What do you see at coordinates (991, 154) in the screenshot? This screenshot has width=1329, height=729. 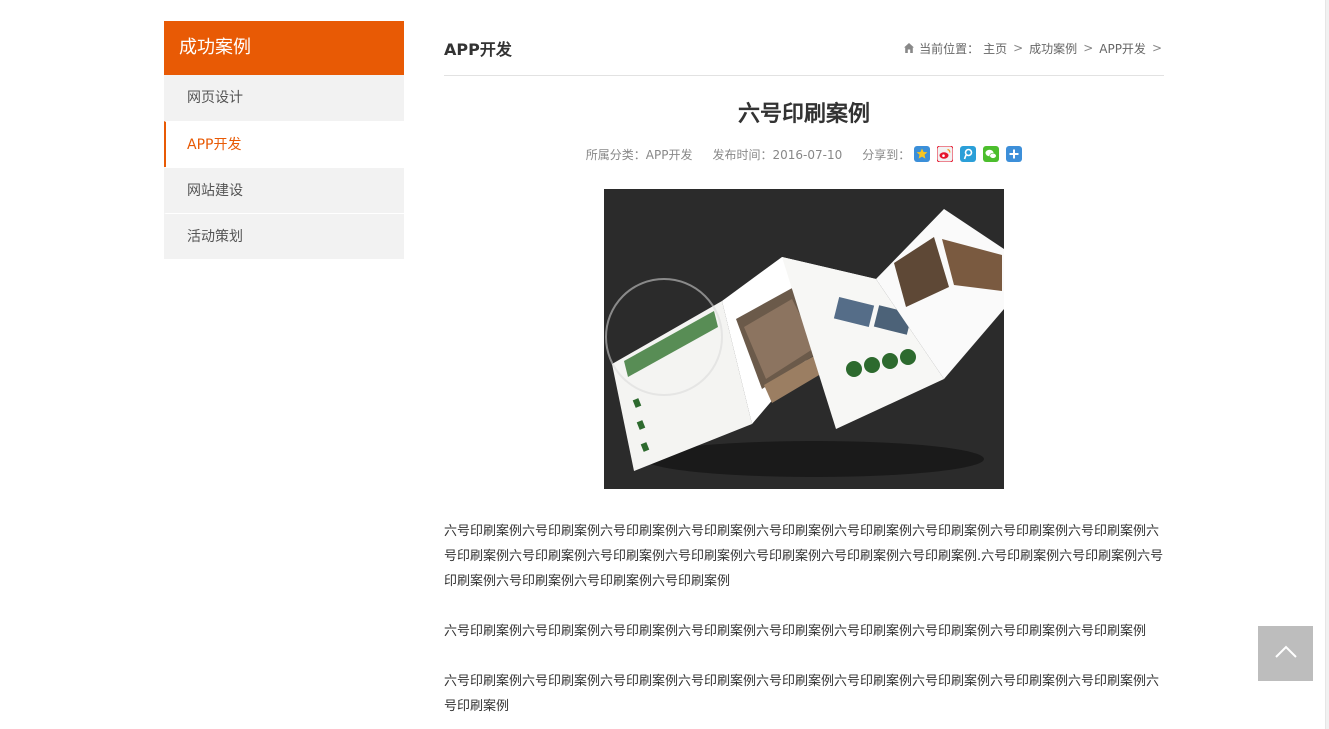 I see `wechat-icon` at bounding box center [991, 154].